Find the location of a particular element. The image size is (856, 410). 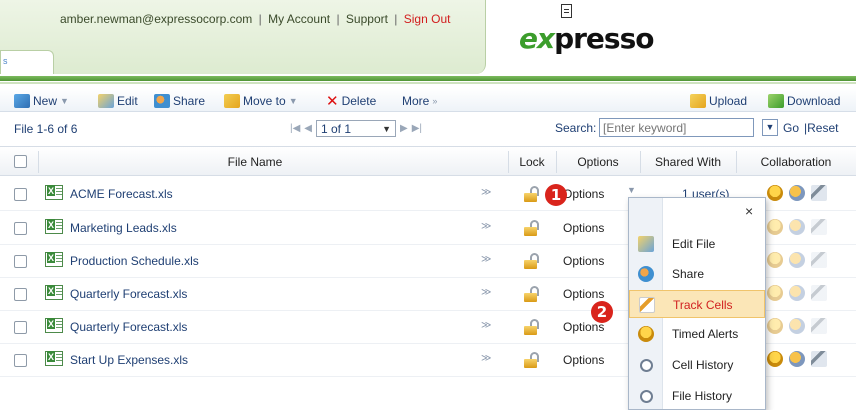

double-chevron-down-icon: » is located at coordinates (435, 100).